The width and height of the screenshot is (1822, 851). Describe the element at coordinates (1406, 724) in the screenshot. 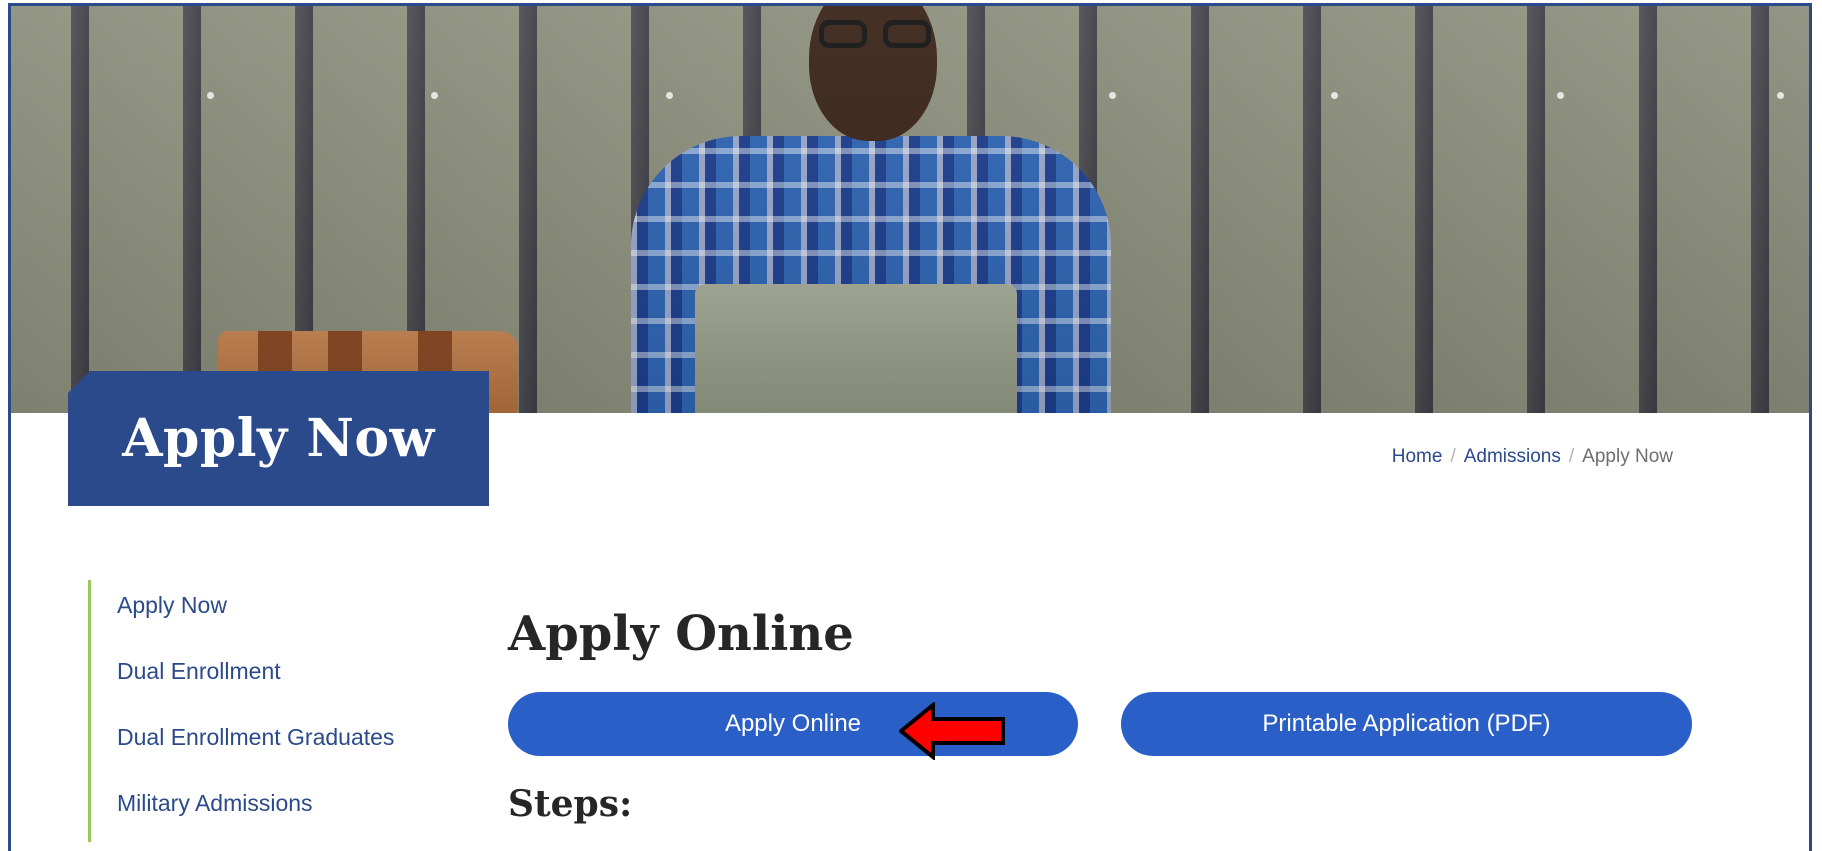

I see `printable-application-button: Printable Application (PDF)` at that location.